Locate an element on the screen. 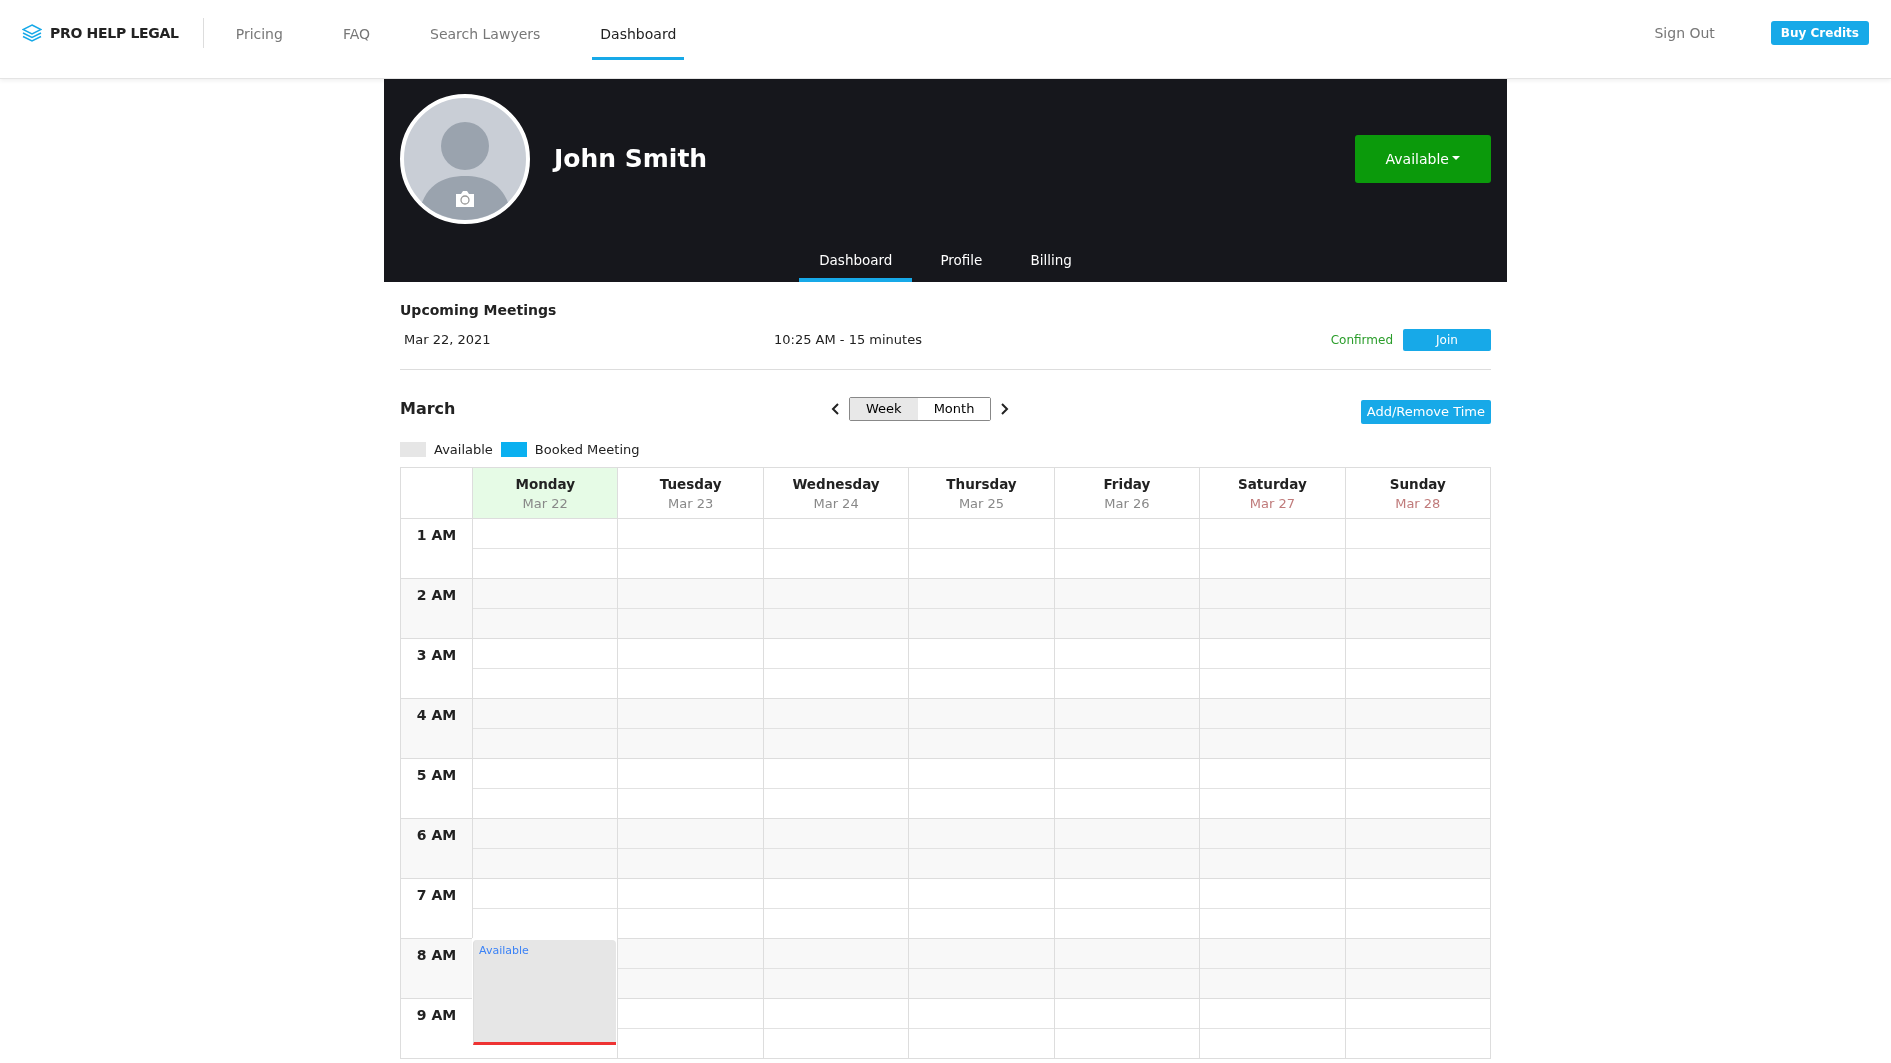 The image size is (1891, 1063). day-name: Sunday is located at coordinates (1417, 484).